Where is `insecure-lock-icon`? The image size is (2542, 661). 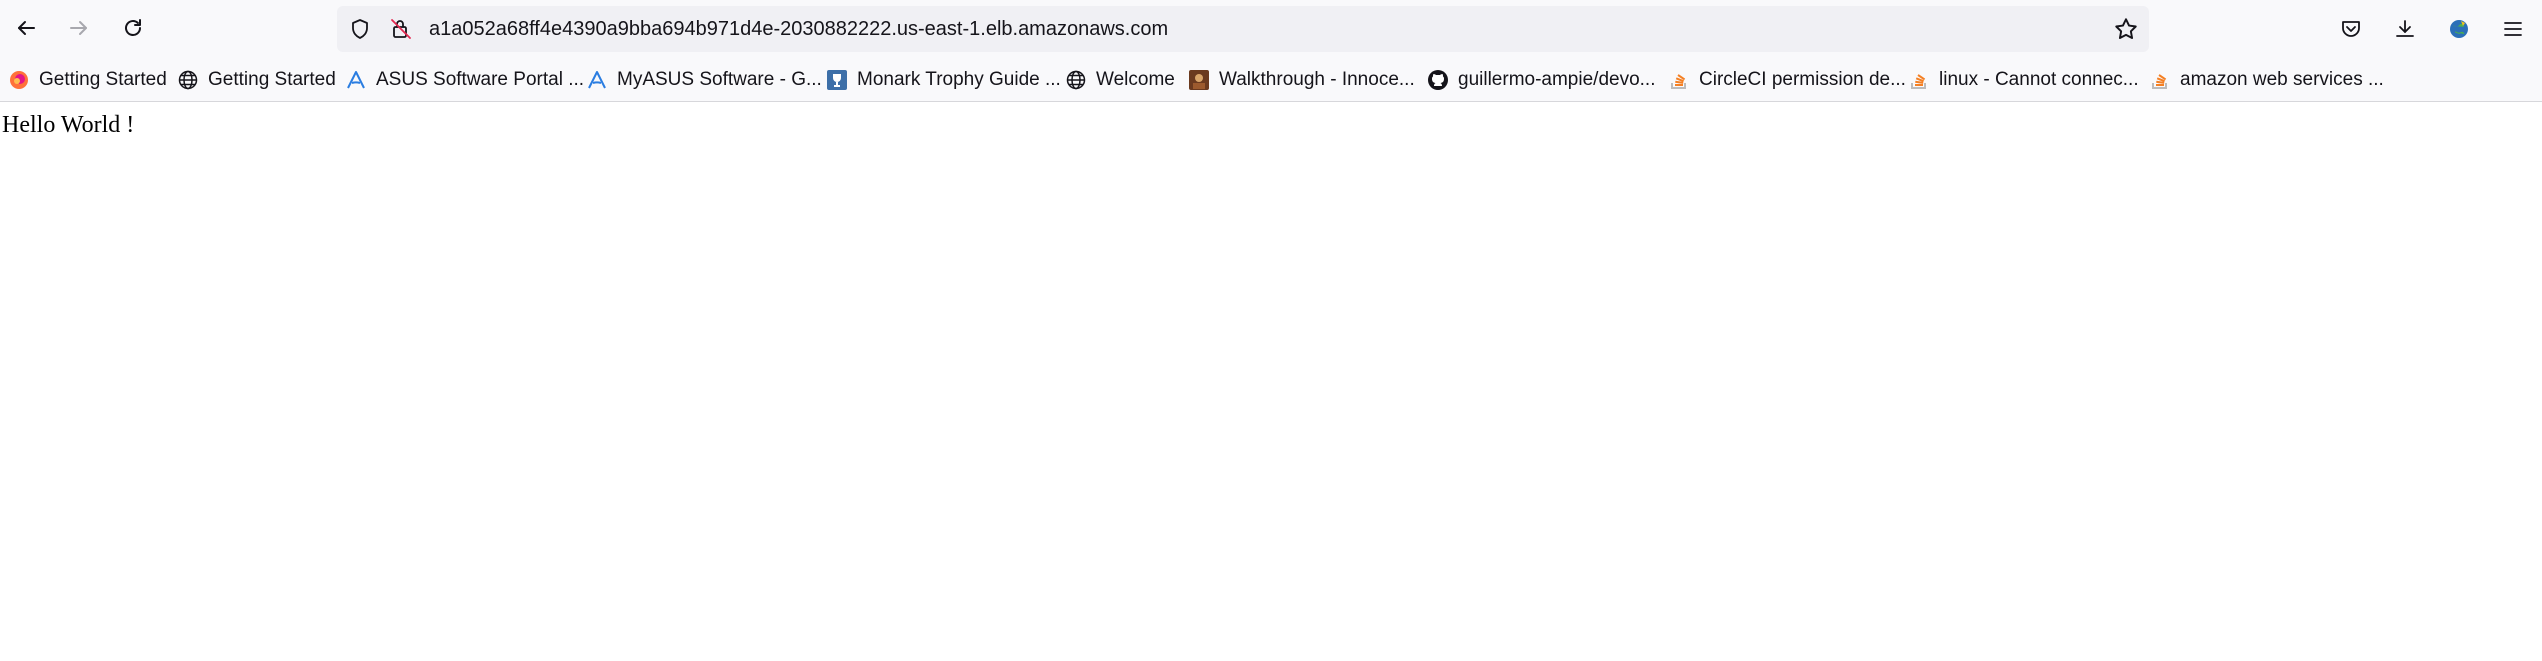
insecure-lock-icon is located at coordinates (401, 29).